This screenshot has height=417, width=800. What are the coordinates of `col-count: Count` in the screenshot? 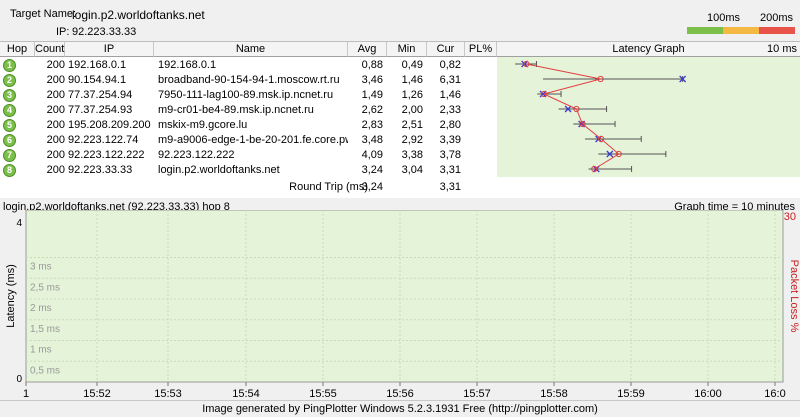 It's located at (50, 49).